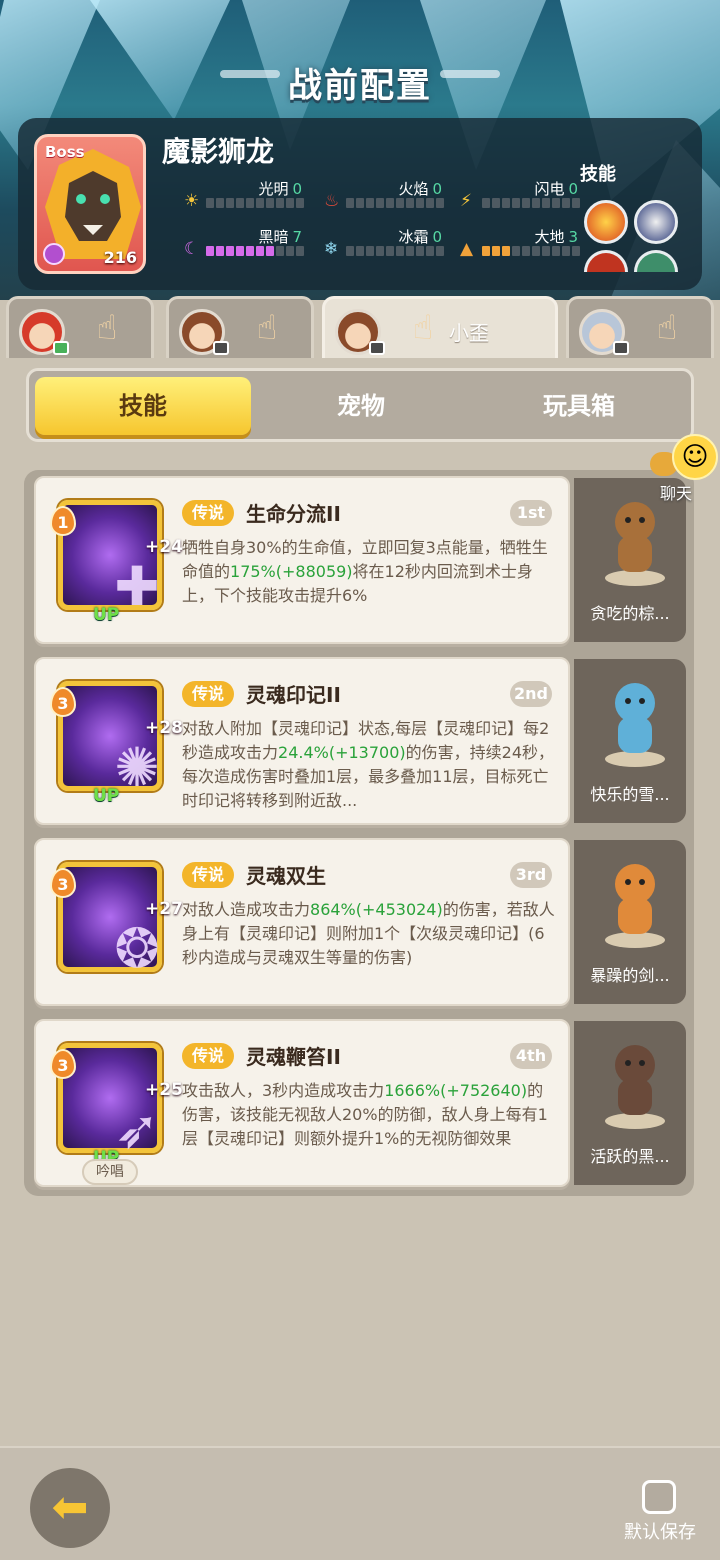 The height and width of the screenshot is (1560, 720). What do you see at coordinates (606, 261) in the screenshot?
I see `boss-skill-3-icon` at bounding box center [606, 261].